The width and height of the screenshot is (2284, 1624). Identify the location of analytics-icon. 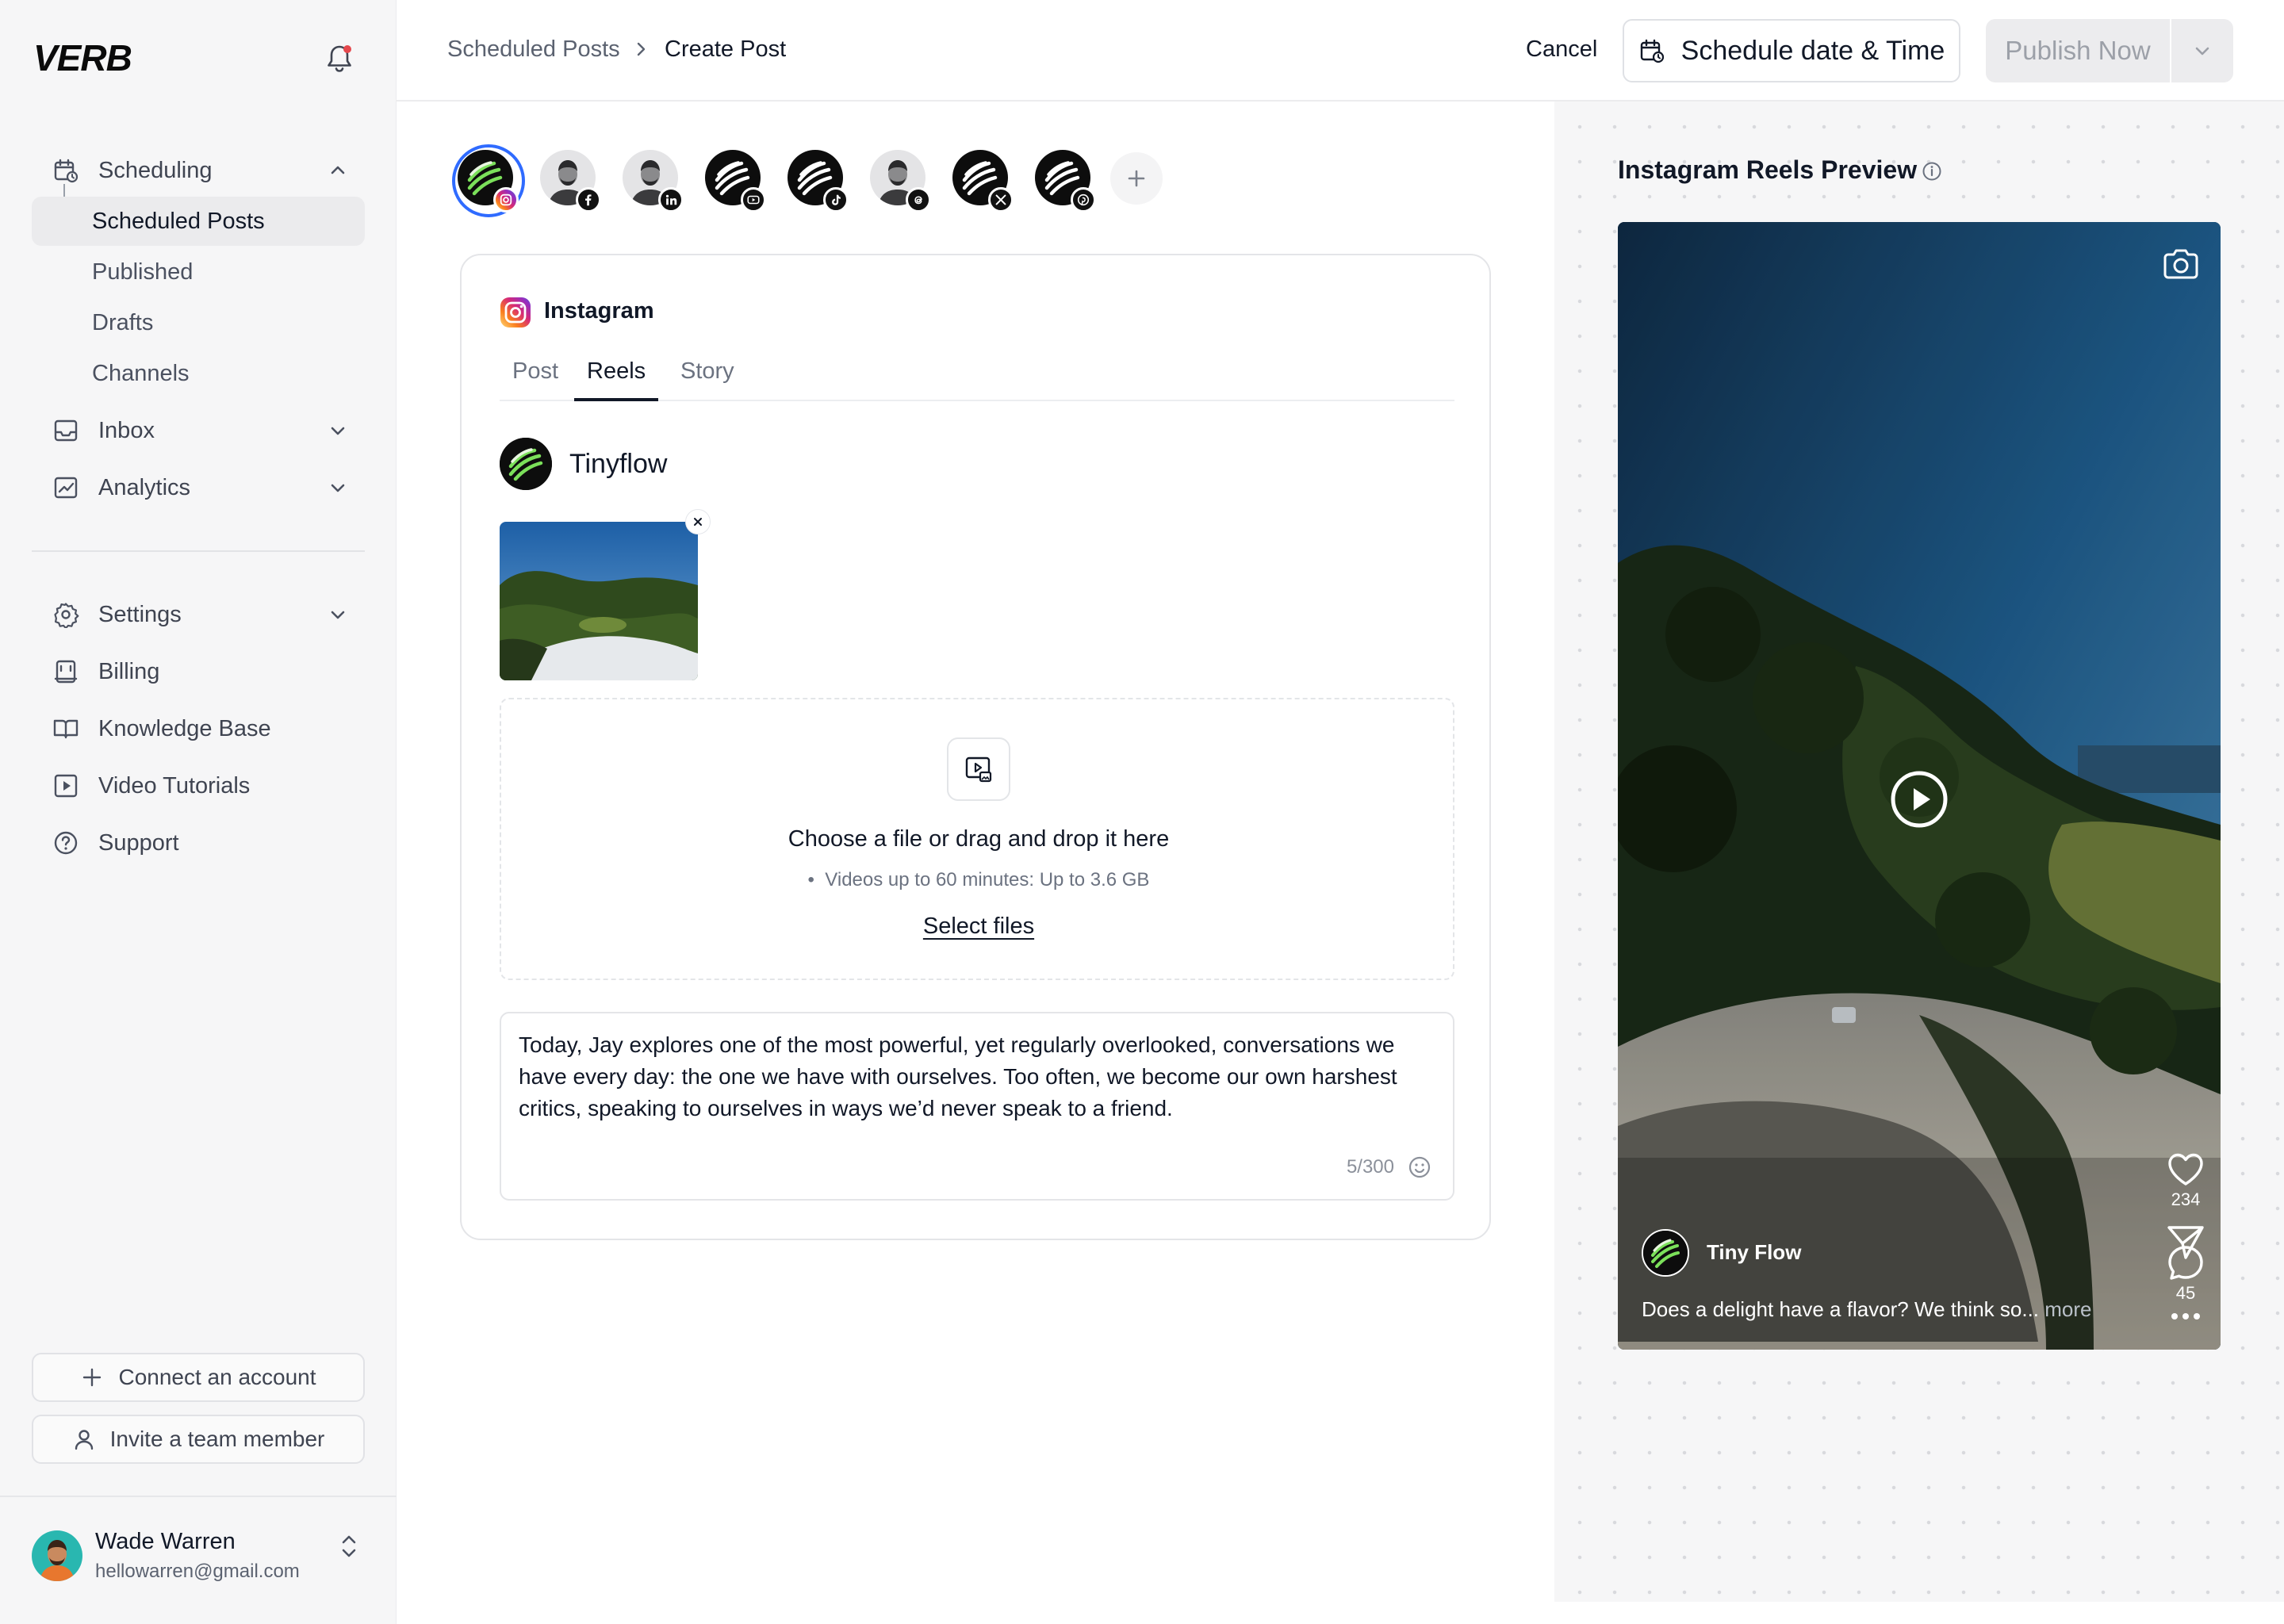
(65, 487).